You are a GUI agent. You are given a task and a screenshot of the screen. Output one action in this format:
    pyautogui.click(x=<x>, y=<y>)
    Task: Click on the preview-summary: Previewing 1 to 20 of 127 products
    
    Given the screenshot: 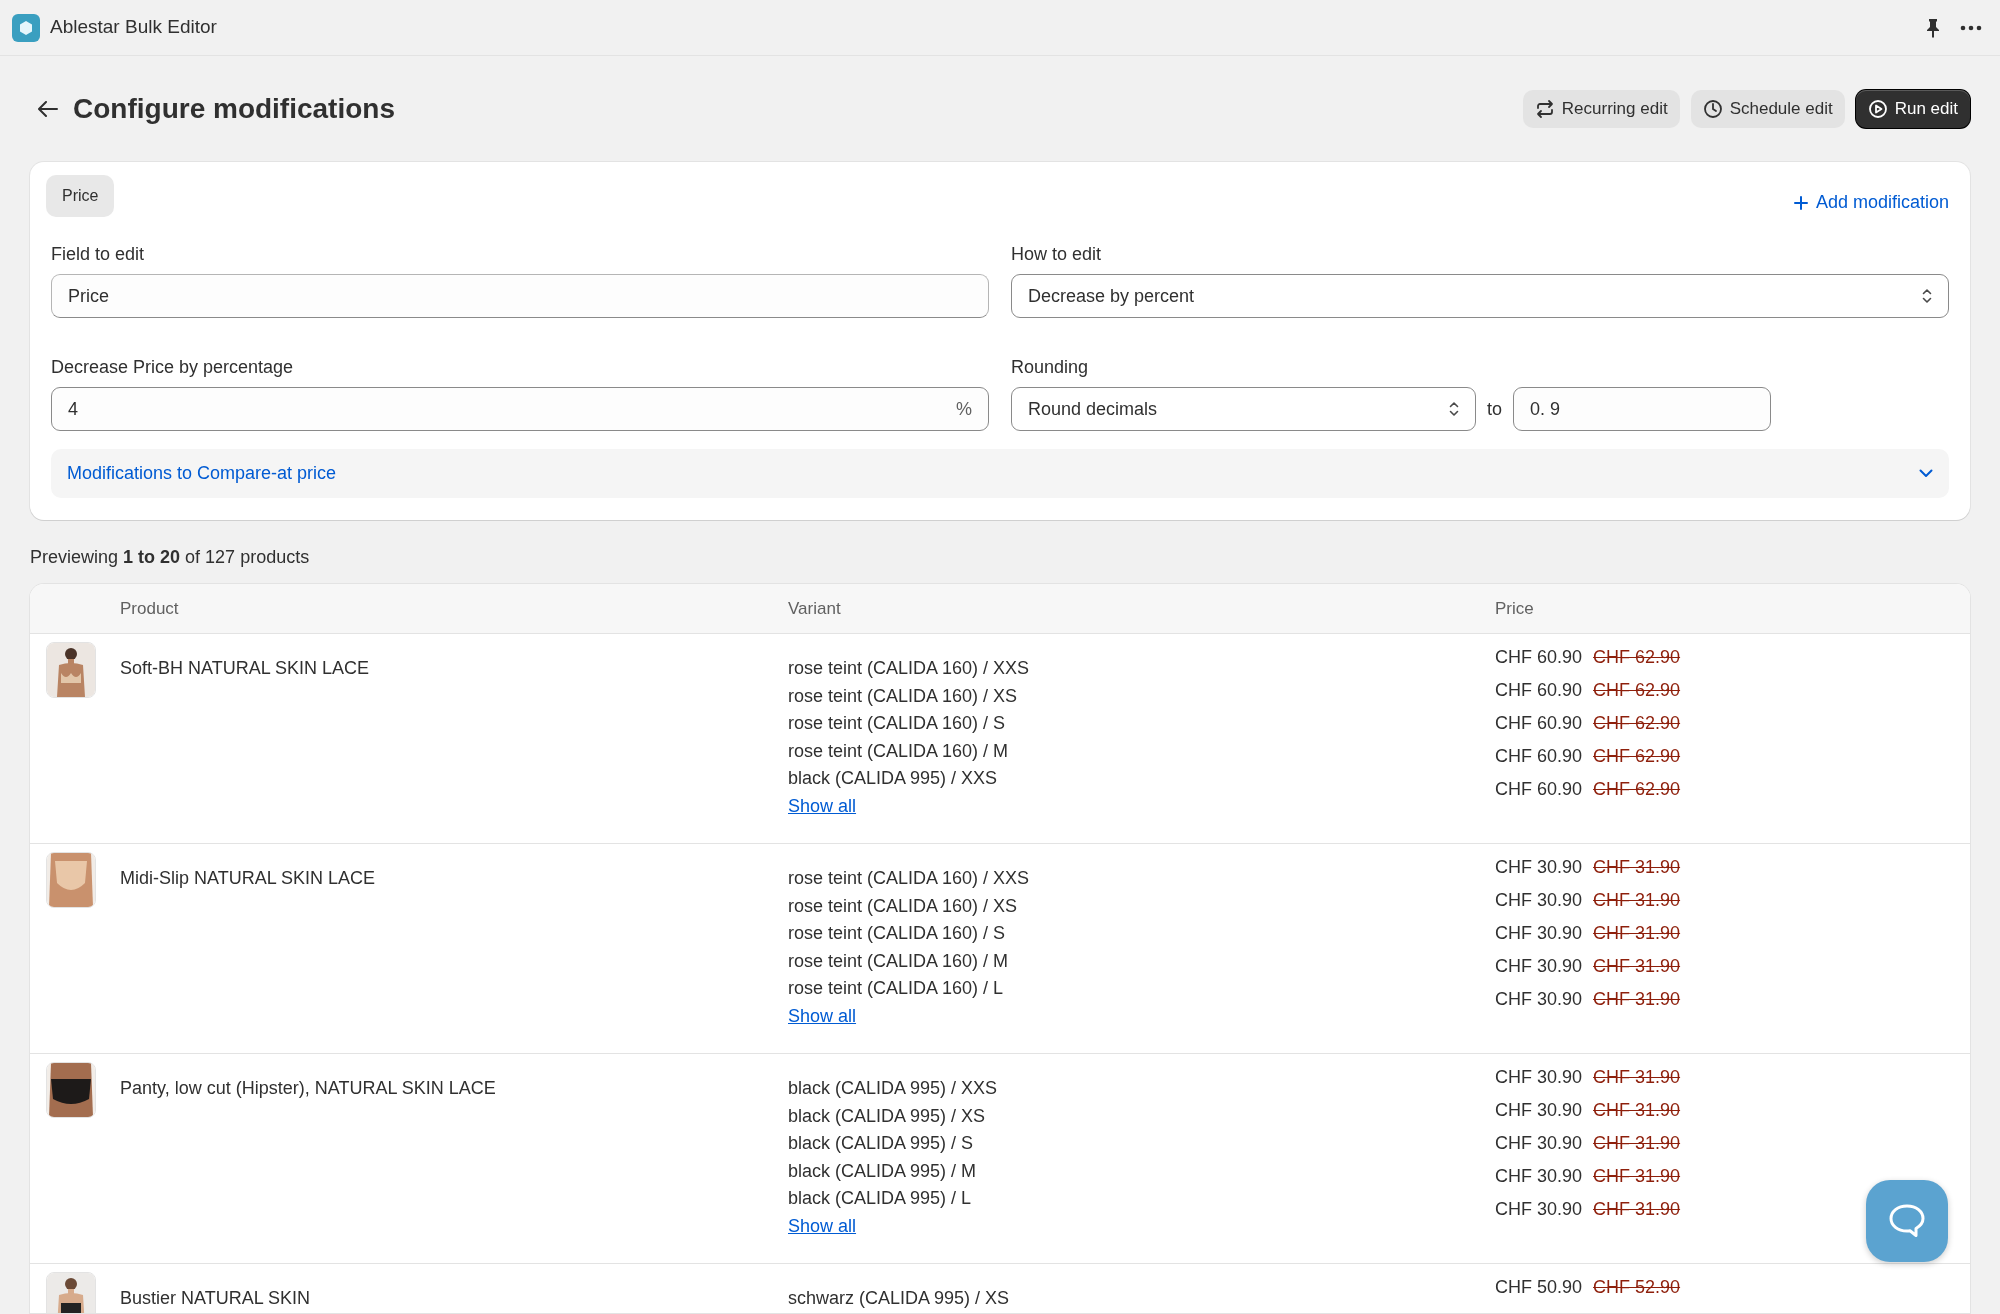 What is the action you would take?
    pyautogui.click(x=170, y=557)
    